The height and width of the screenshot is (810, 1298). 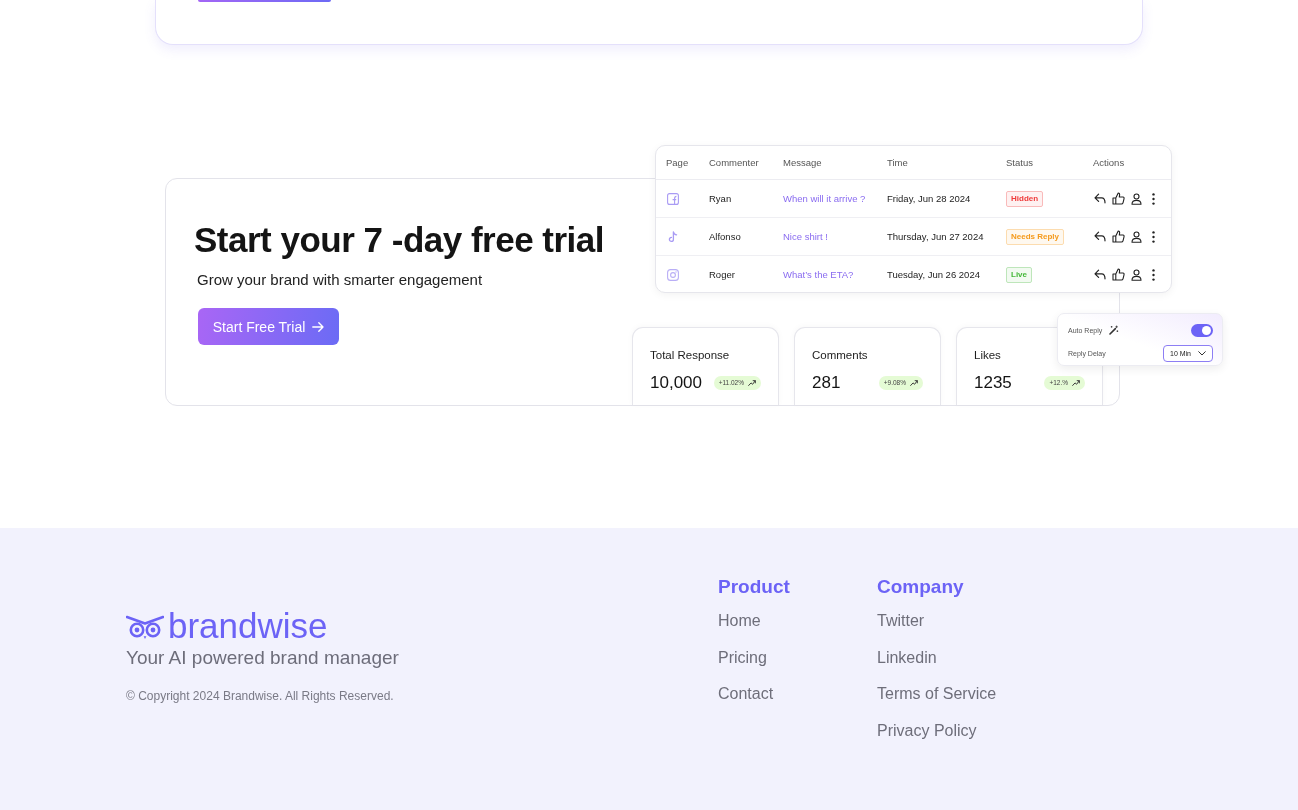 What do you see at coordinates (818, 274) in the screenshot?
I see `message-text: What’s the ETA?` at bounding box center [818, 274].